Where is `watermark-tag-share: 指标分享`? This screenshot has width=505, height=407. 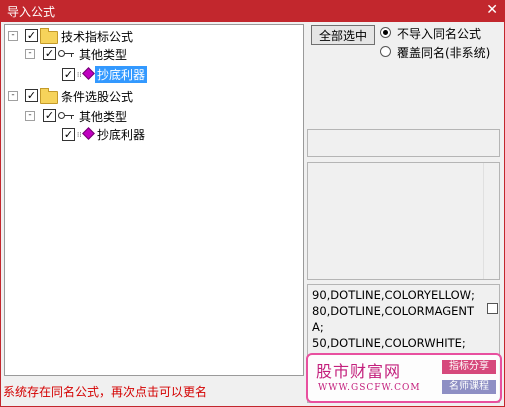
watermark-tag-share: 指标分享 is located at coordinates (469, 367).